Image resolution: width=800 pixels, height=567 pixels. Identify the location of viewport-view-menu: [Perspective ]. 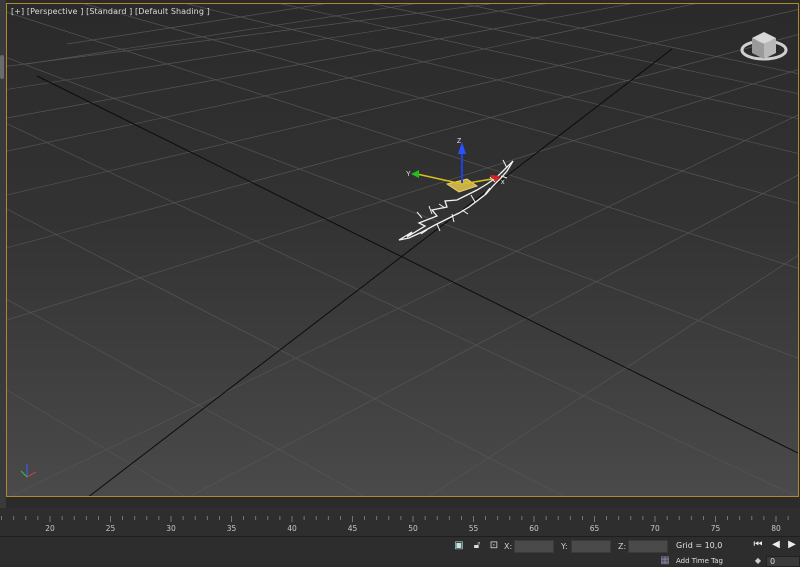
(55, 11).